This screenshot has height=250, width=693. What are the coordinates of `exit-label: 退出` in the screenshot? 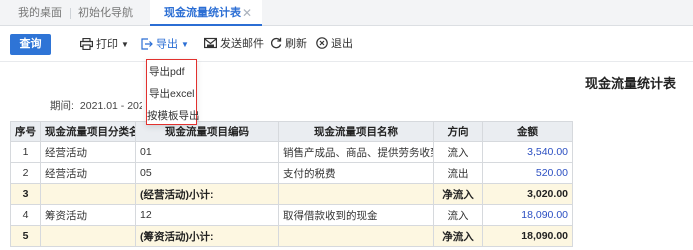 It's located at (342, 44).